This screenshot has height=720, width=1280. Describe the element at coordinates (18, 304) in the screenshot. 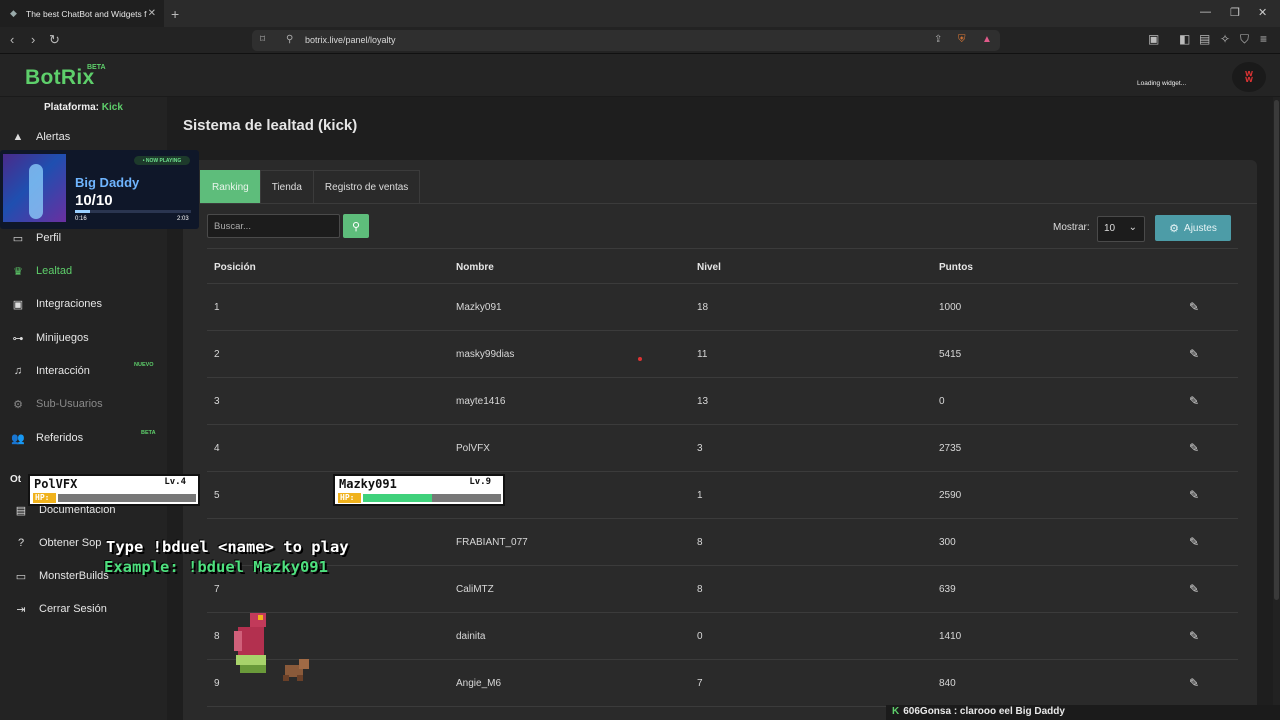

I see `plug-icon: ▣` at that location.